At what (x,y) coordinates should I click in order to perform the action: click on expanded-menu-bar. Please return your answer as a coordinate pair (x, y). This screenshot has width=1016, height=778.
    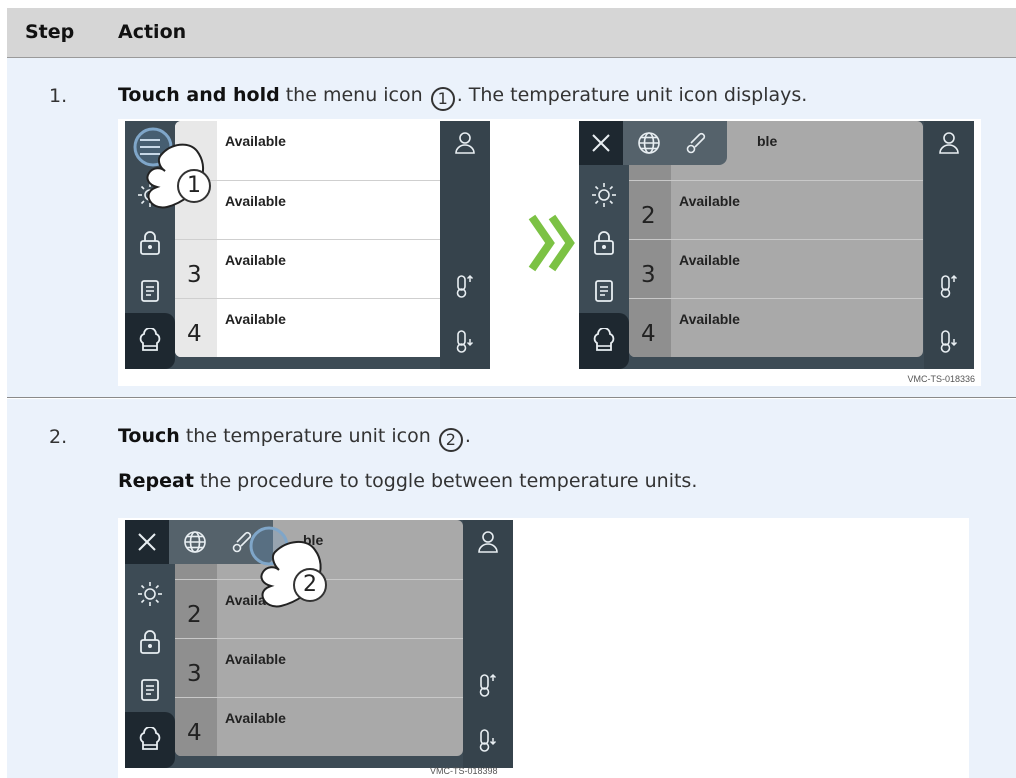
    Looking at the image, I should click on (653, 143).